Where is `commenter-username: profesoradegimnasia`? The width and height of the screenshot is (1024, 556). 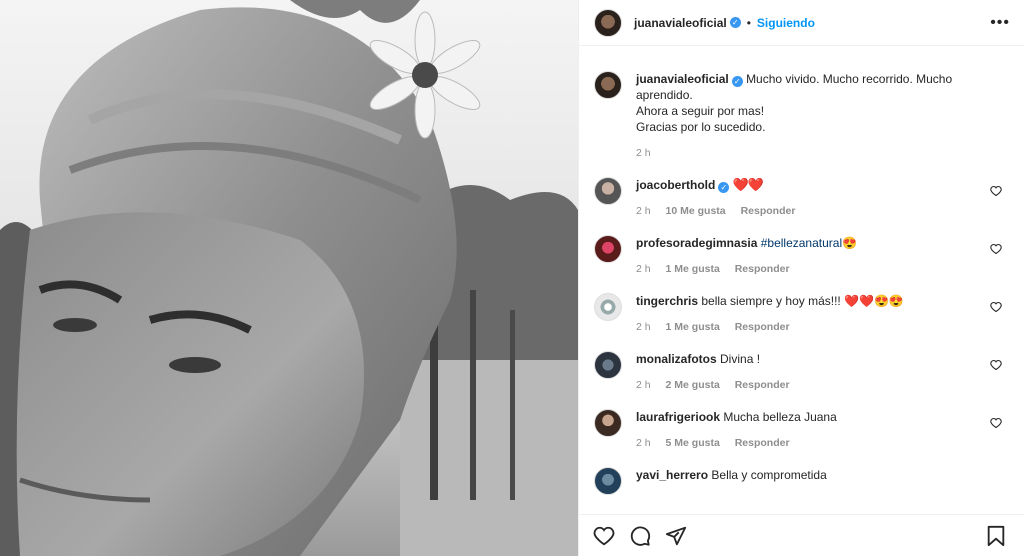 commenter-username: profesoradegimnasia is located at coordinates (696, 243).